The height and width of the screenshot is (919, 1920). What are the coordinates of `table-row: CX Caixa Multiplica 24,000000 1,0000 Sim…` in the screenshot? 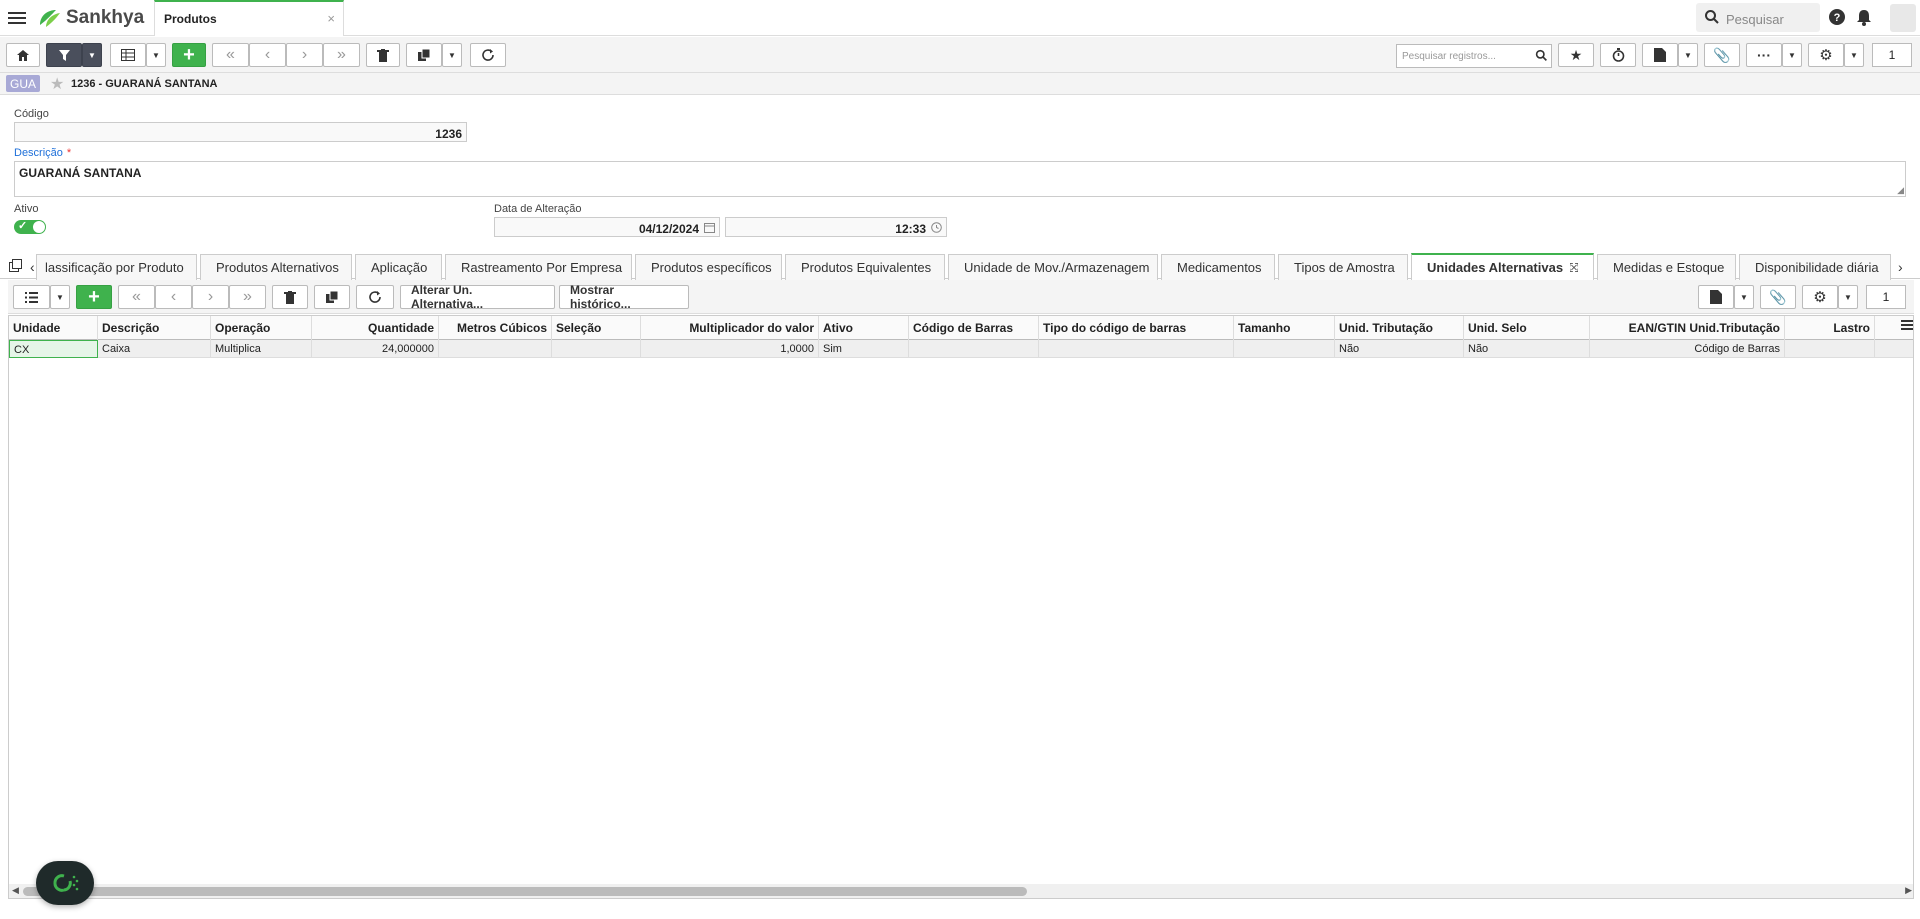 It's located at (961, 349).